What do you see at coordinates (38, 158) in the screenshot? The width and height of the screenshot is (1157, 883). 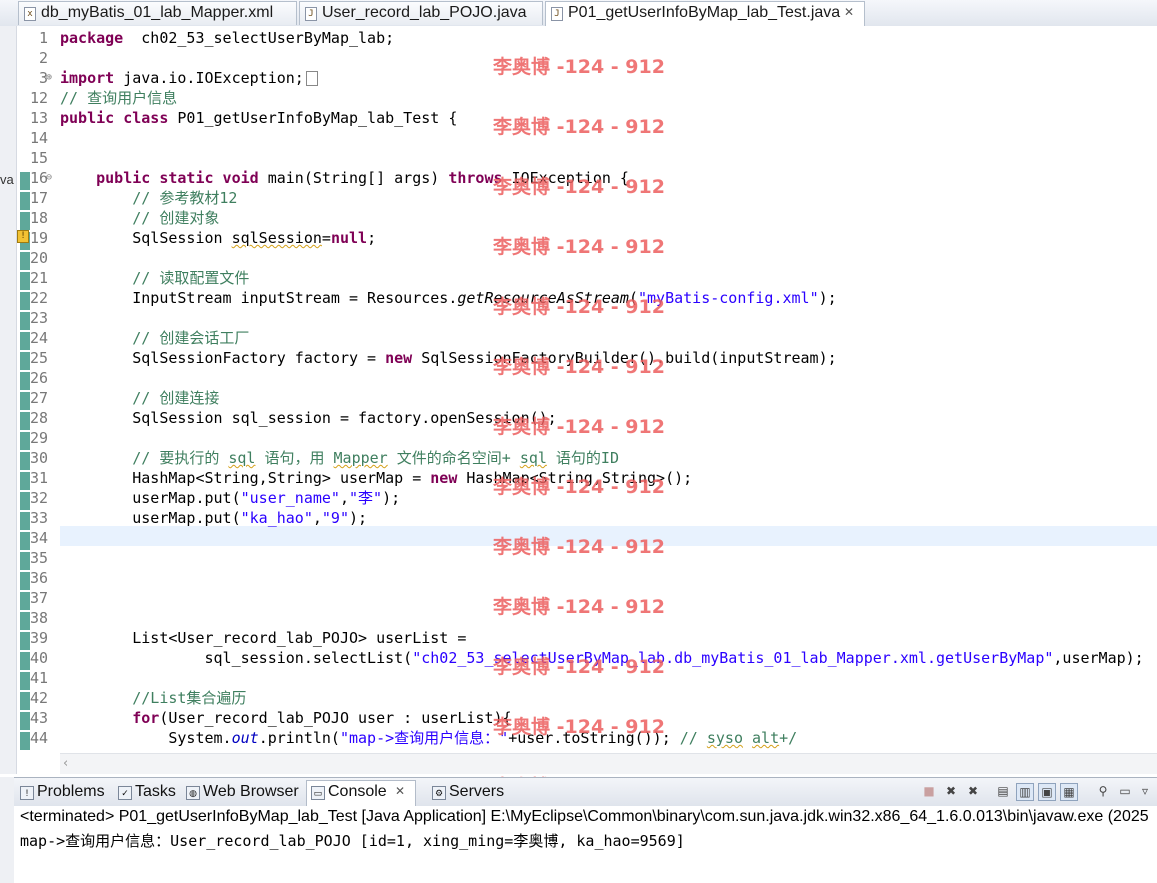 I see `line-number: 15` at bounding box center [38, 158].